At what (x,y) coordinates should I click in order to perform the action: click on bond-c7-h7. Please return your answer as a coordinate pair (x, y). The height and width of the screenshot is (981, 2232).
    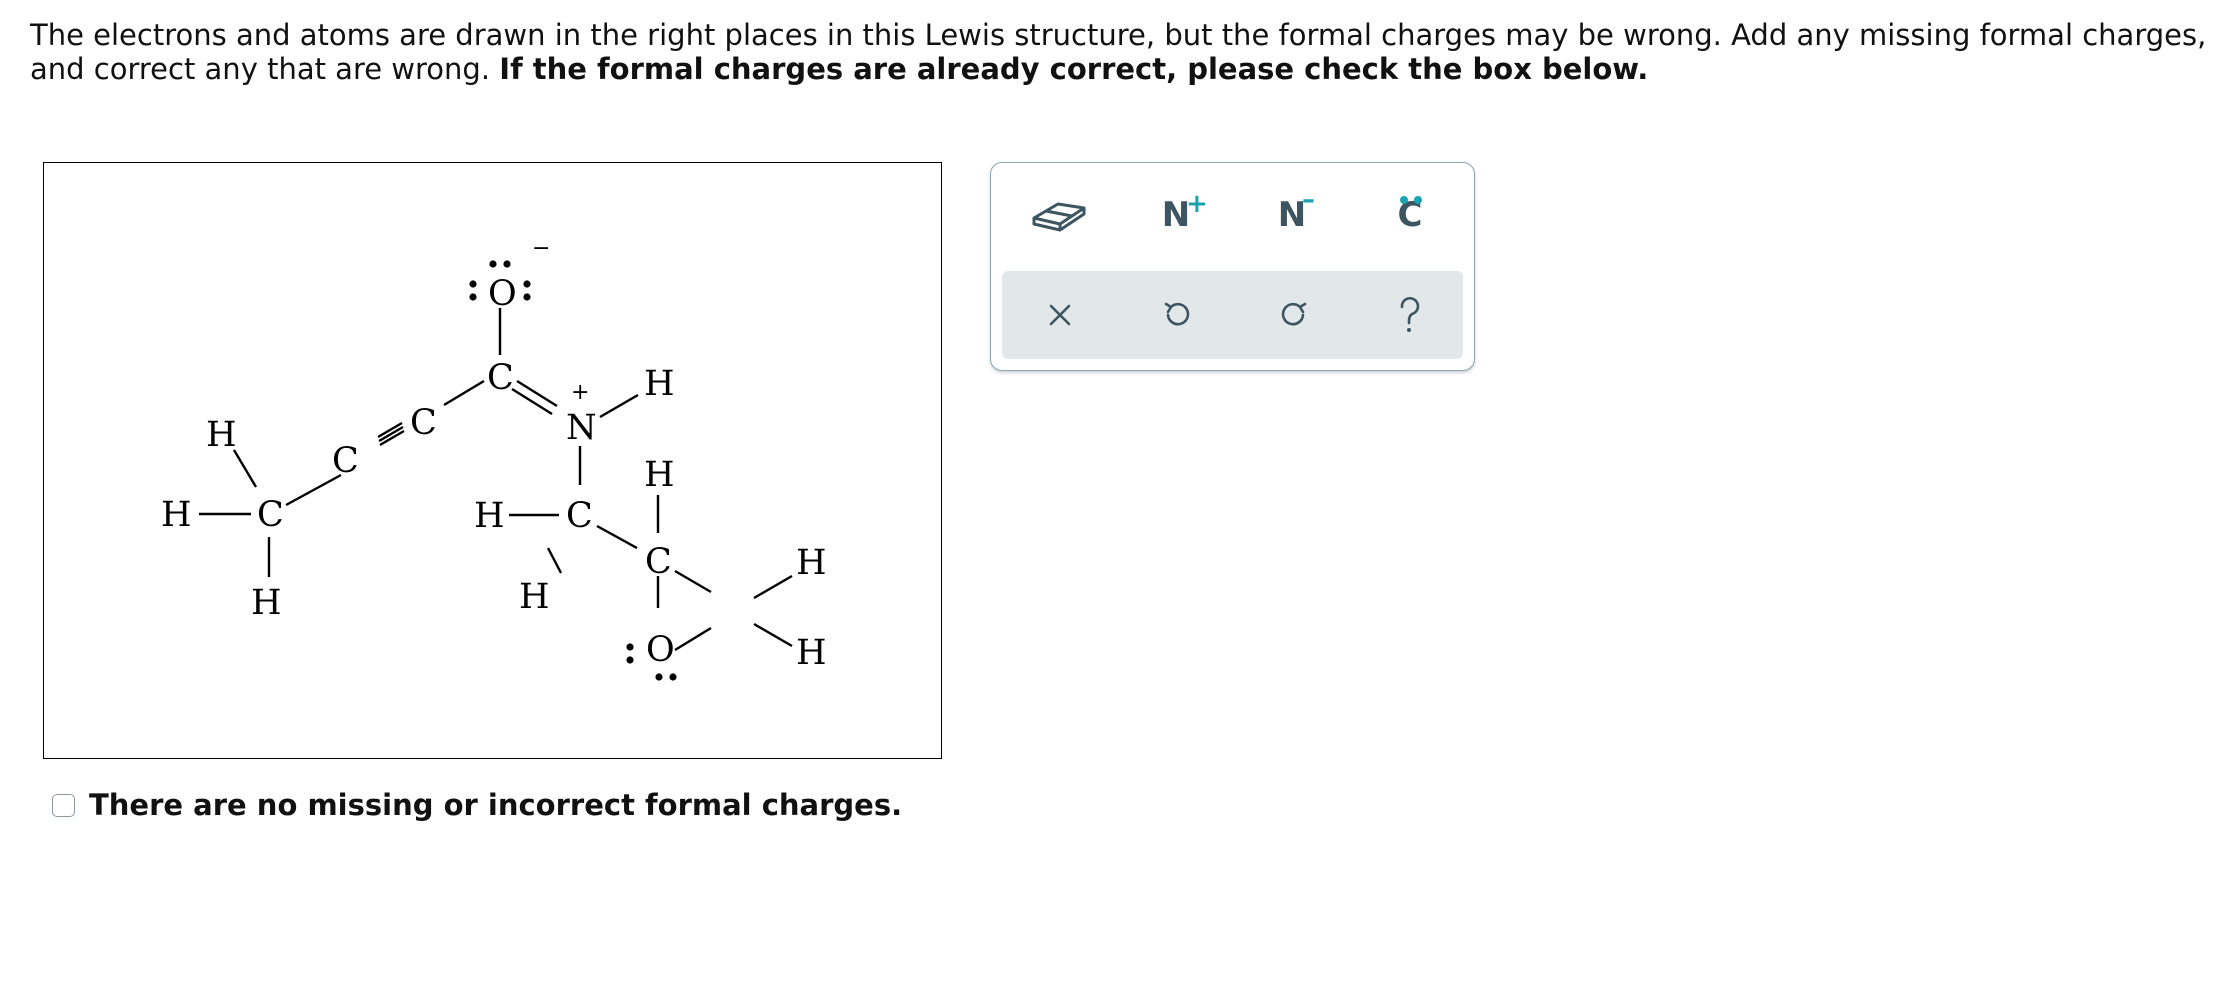
    Looking at the image, I should click on (773, 587).